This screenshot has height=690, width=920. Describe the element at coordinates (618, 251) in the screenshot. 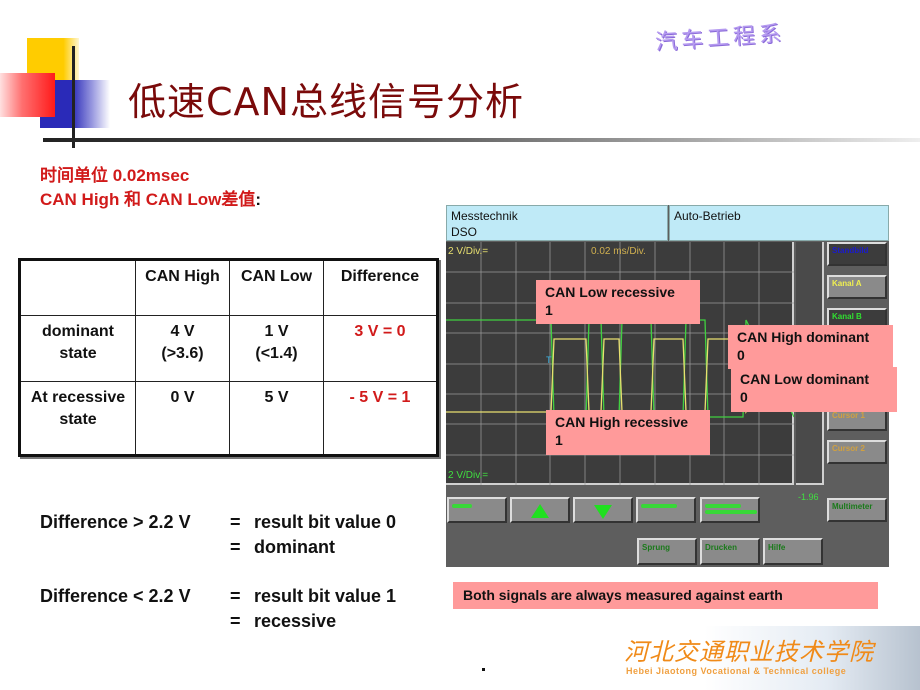

I see `timebase-label: 0.02 ms/Div.` at that location.